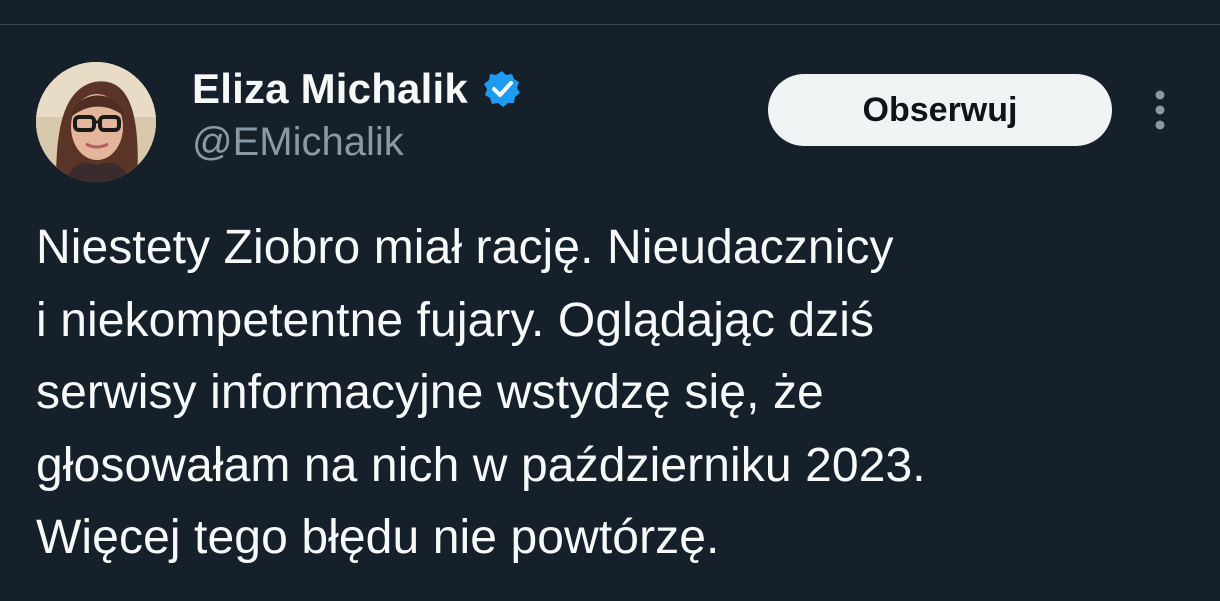 The image size is (1220, 601). What do you see at coordinates (378, 537) in the screenshot?
I see `tweet-line-5: Więcej tego błędu nie powtórzę.` at bounding box center [378, 537].